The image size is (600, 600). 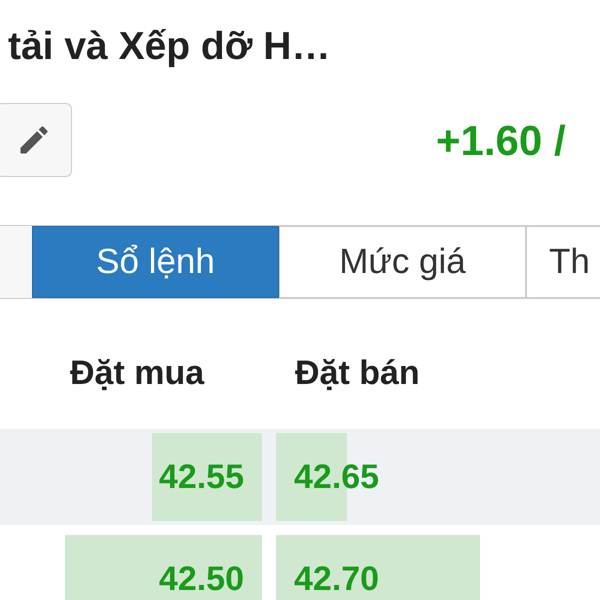 What do you see at coordinates (501, 141) in the screenshot?
I see `price-change: +1.60 /` at bounding box center [501, 141].